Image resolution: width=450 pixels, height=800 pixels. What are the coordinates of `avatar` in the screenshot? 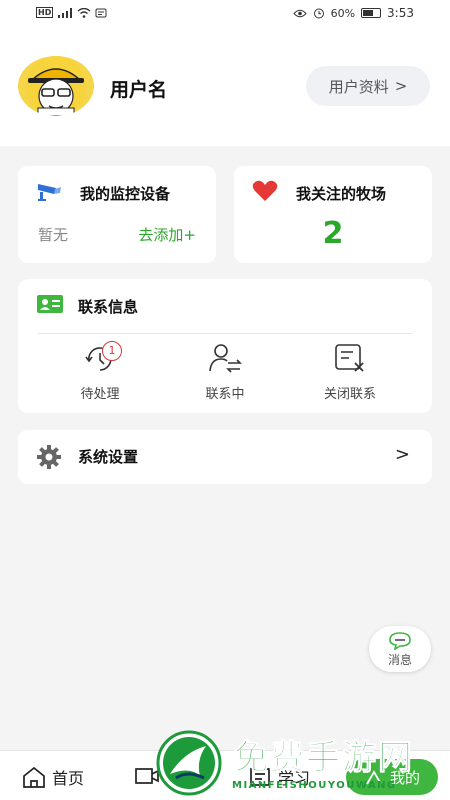 It's located at (56, 86).